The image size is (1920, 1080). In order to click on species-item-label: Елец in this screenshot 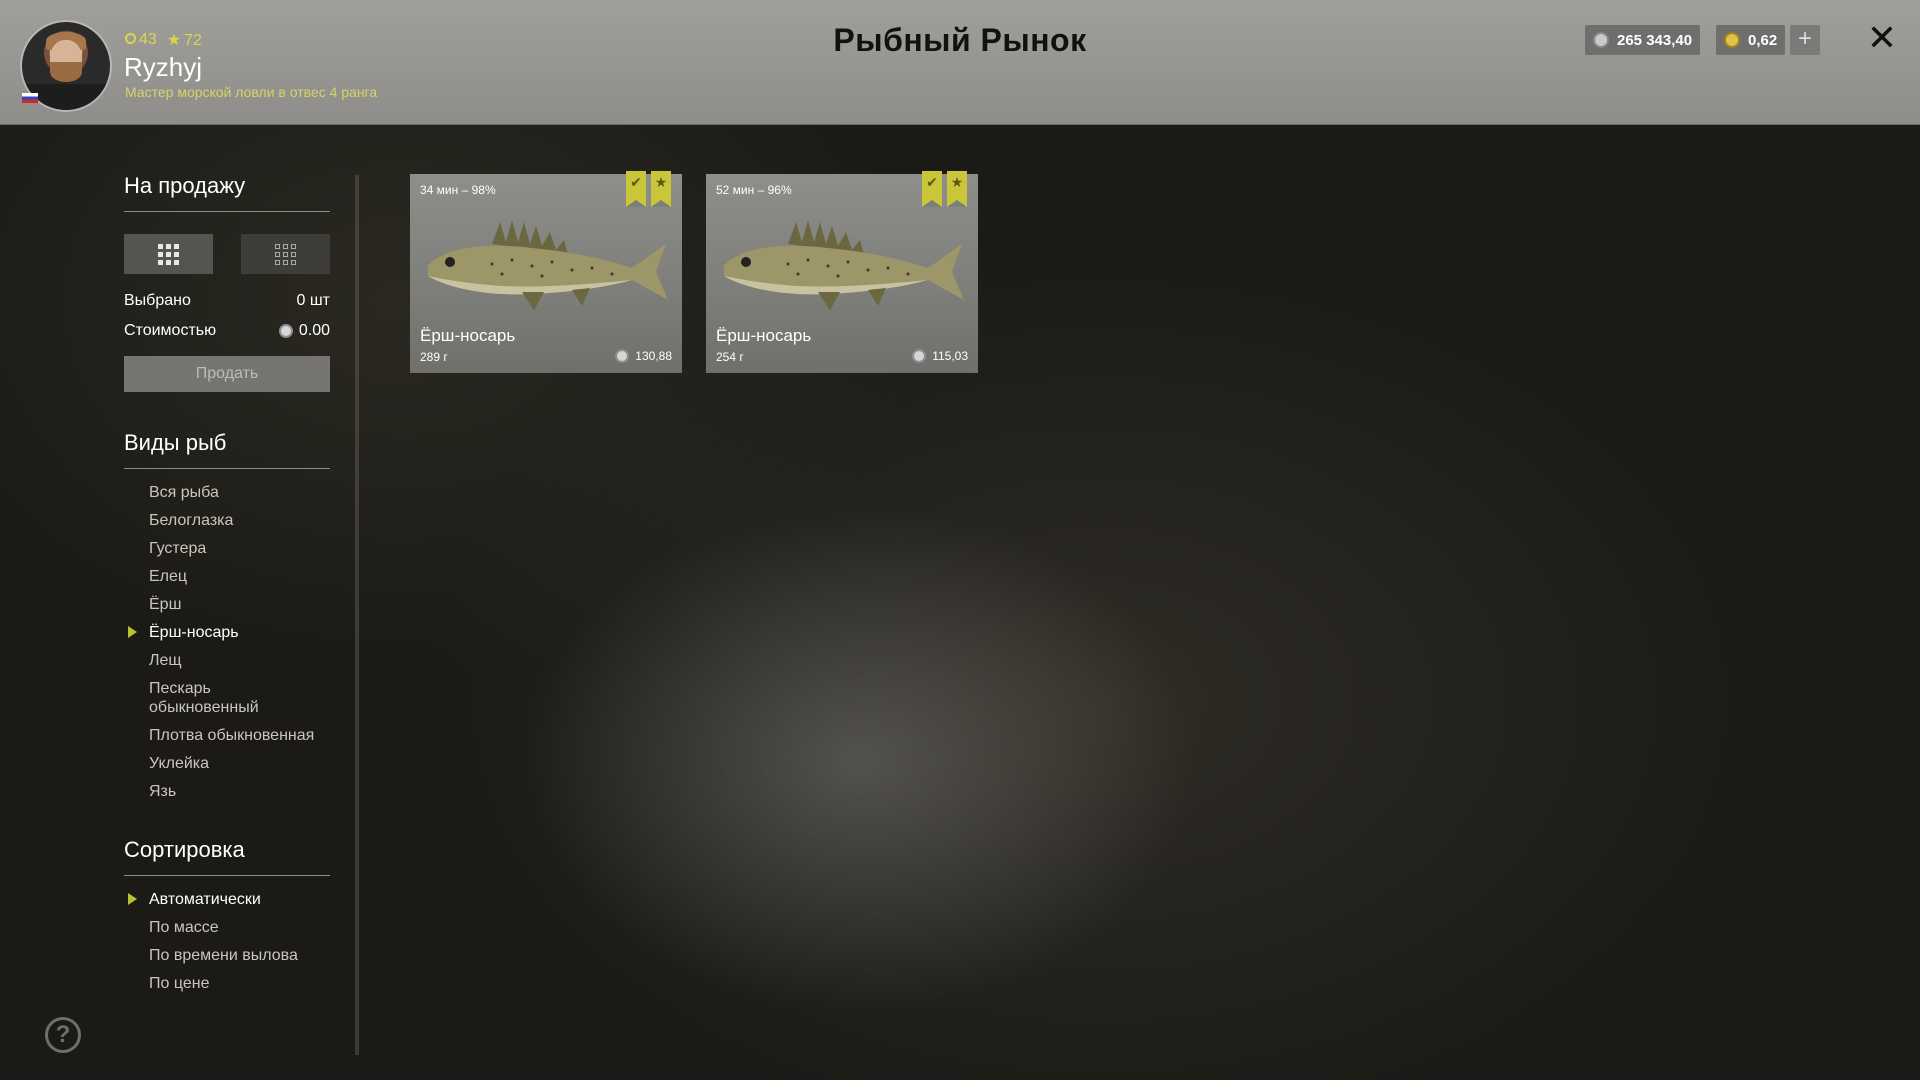, I will do `click(168, 576)`.